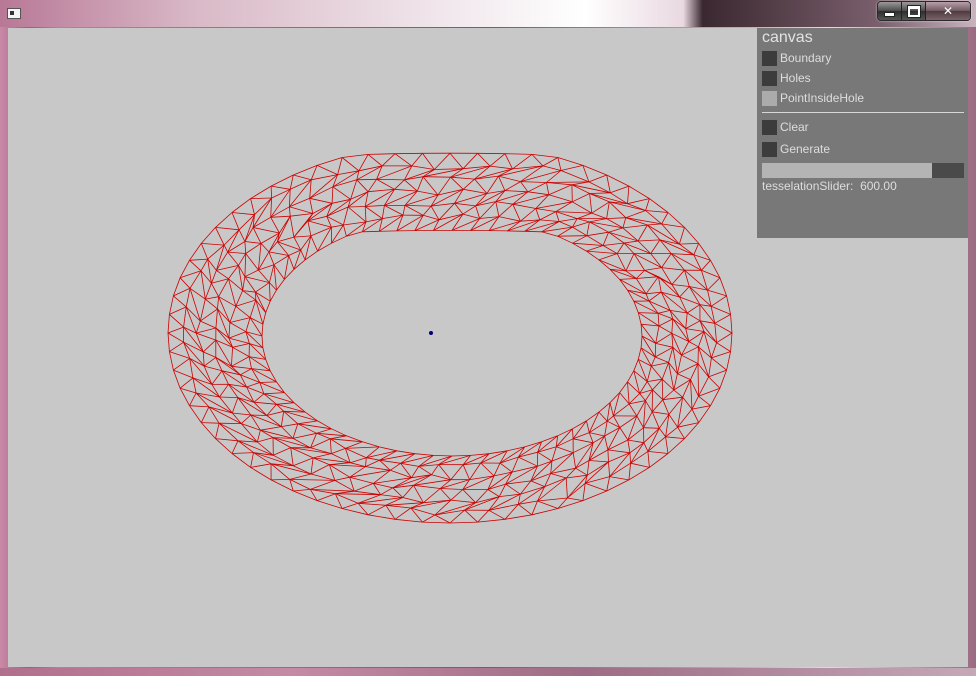 Image resolution: width=976 pixels, height=676 pixels. Describe the element at coordinates (863, 112) in the screenshot. I see `panel-divider` at that location.